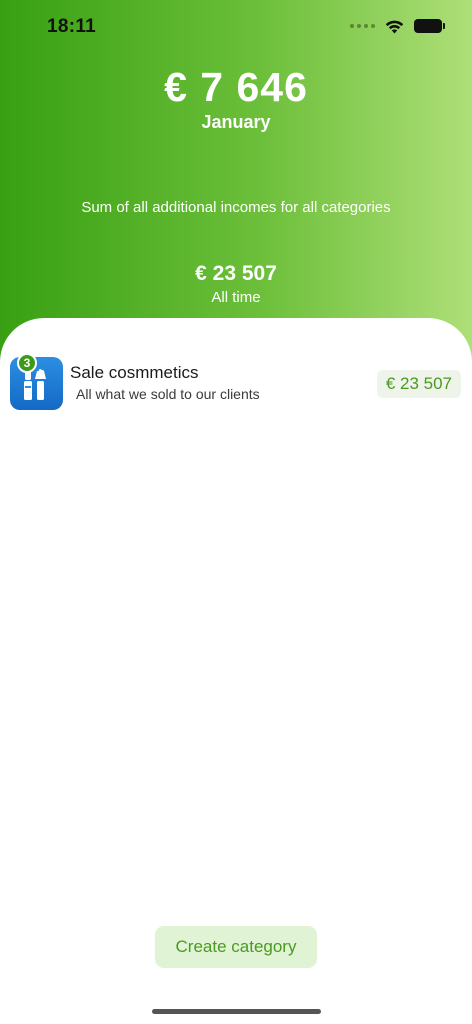 The image size is (472, 1024). What do you see at coordinates (236, 1011) in the screenshot?
I see `home-indicator` at bounding box center [236, 1011].